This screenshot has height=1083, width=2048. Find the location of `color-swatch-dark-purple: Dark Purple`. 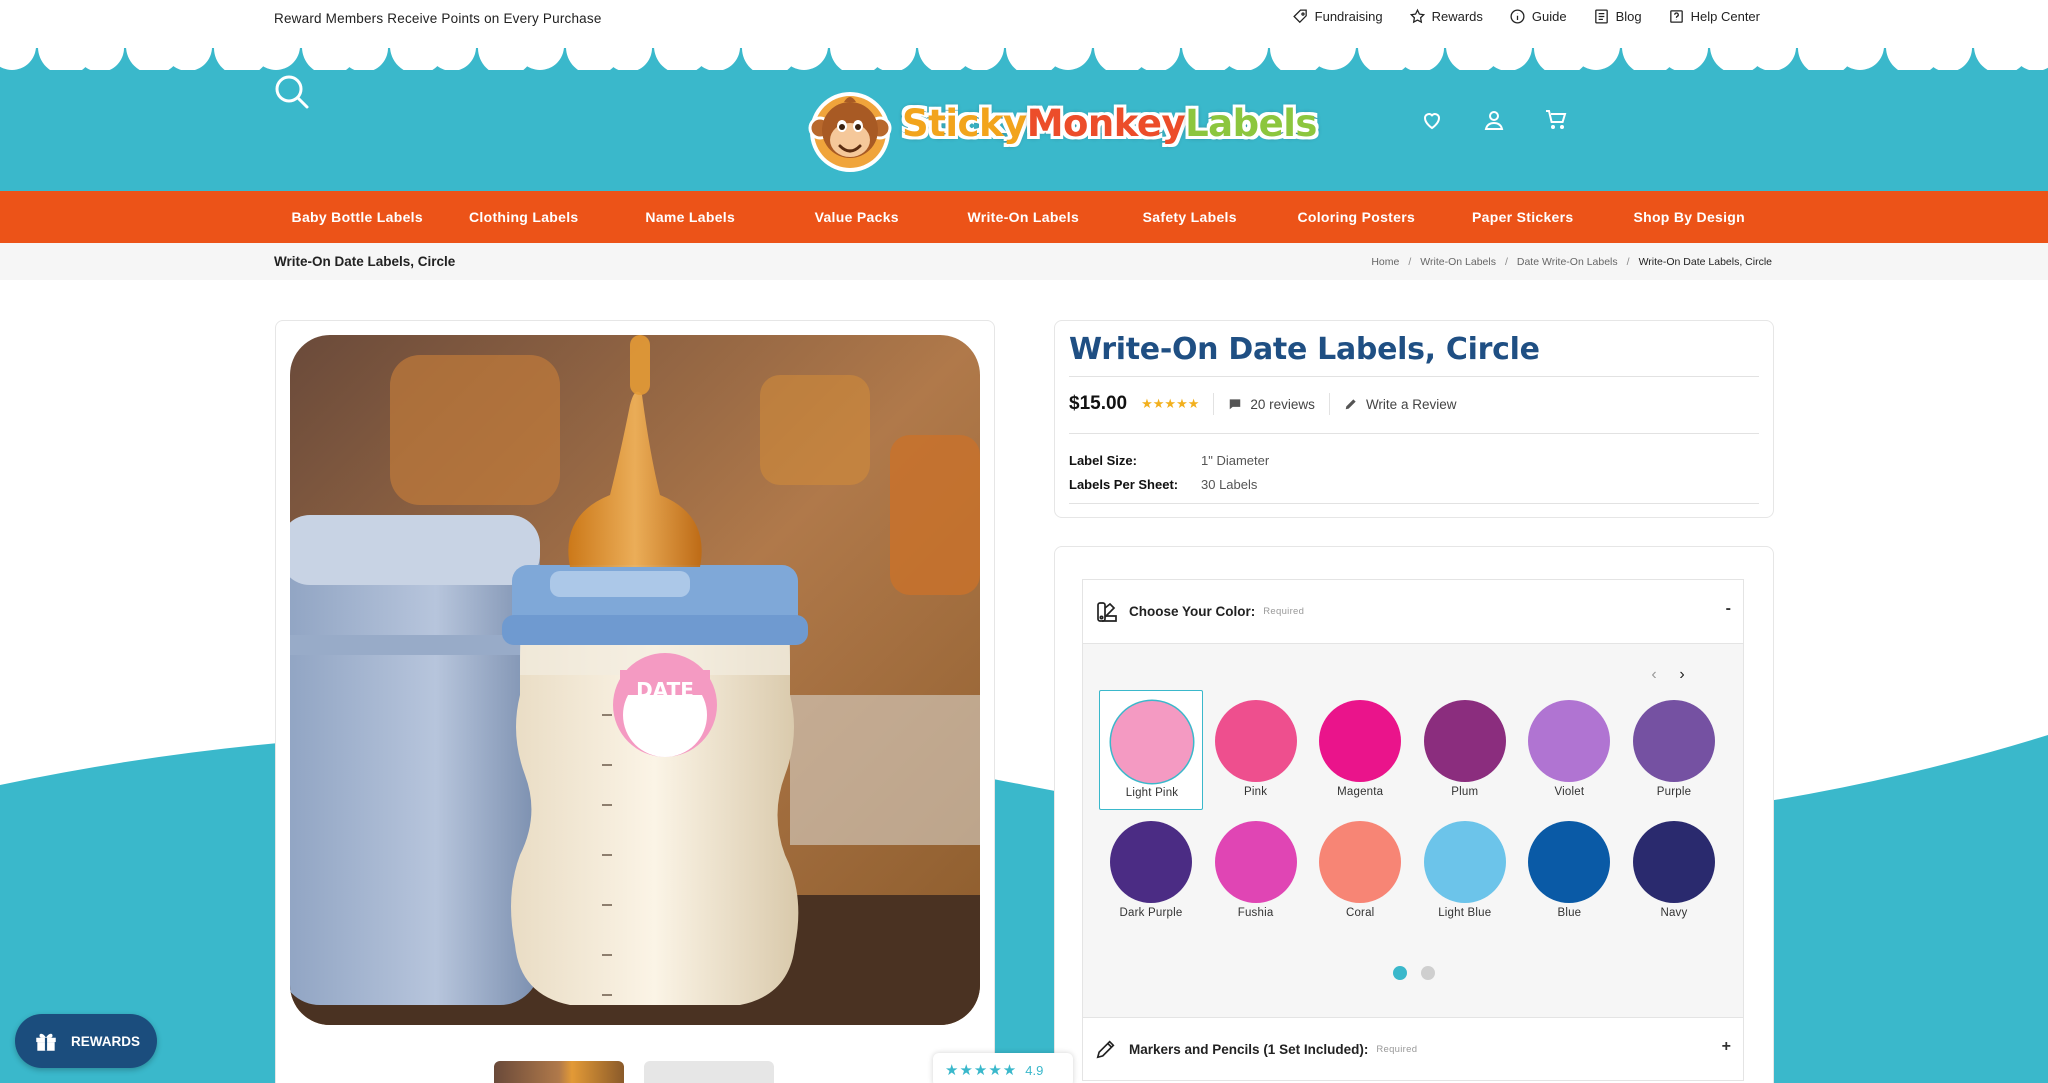

color-swatch-dark-purple: Dark Purple is located at coordinates (1151, 871).